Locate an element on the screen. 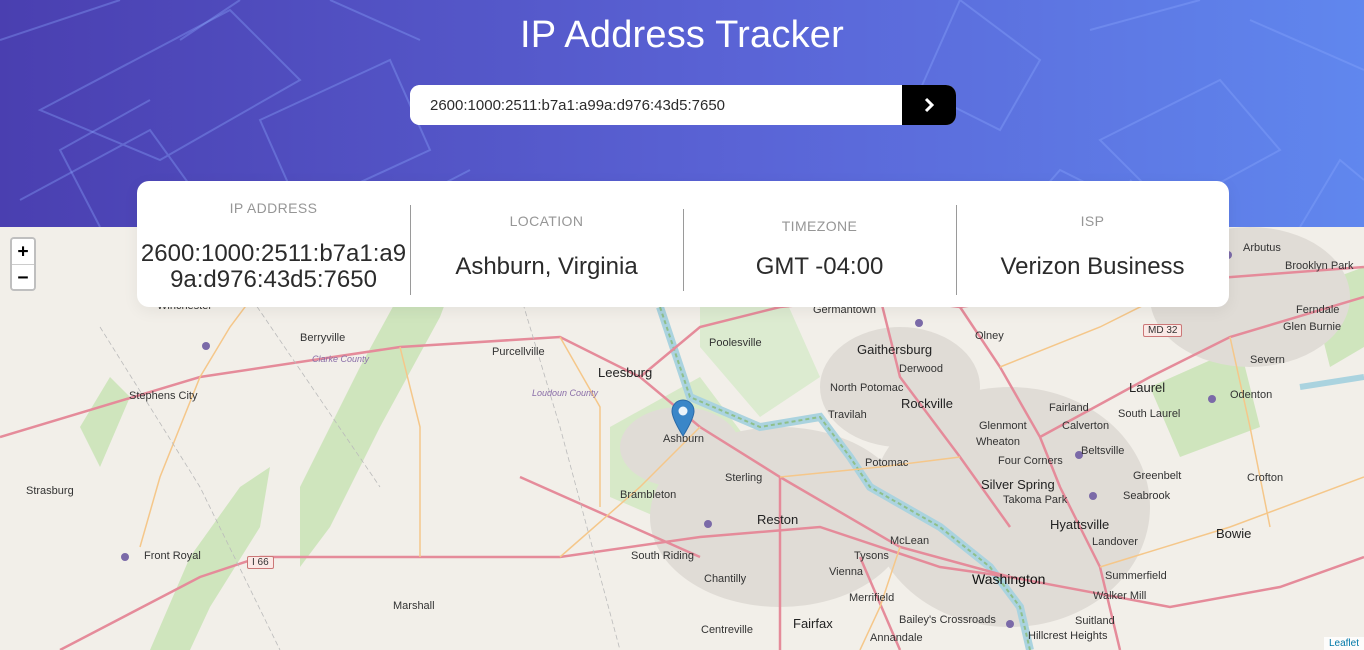 This screenshot has width=1364, height=650. map-label-hillcrest-heights: Hillcrest Heights is located at coordinates (1068, 636).